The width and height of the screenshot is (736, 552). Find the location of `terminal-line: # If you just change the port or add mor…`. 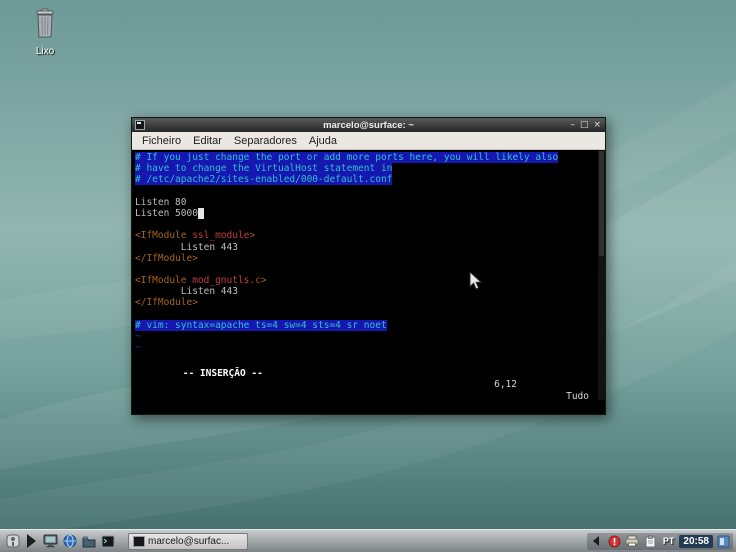

terminal-line: # If you just change the port or add mor… is located at coordinates (370, 157).